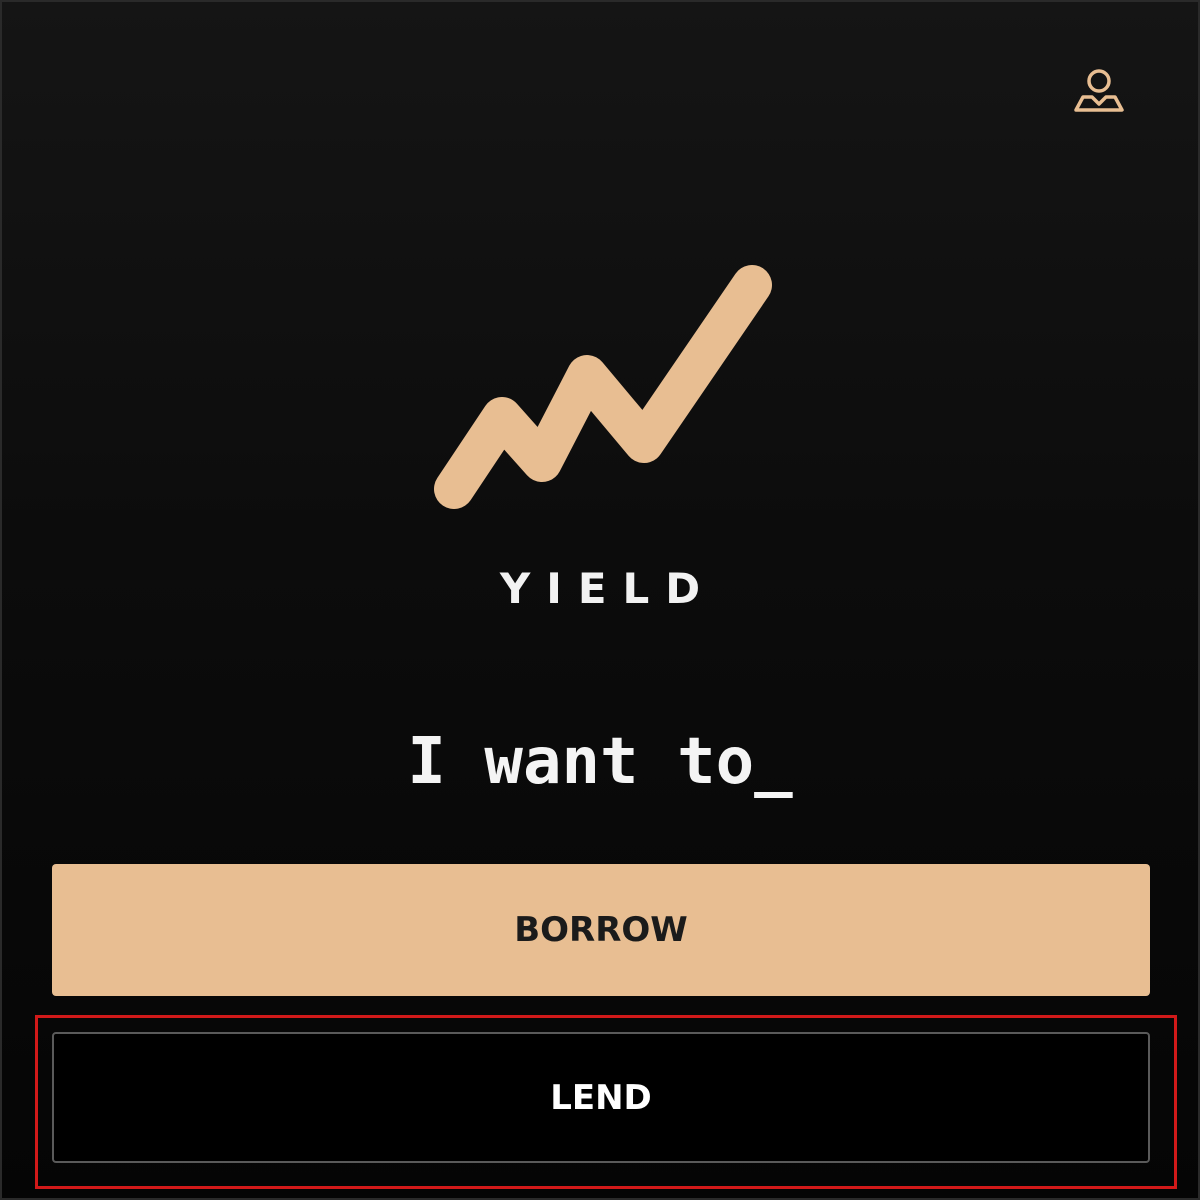 This screenshot has width=1200, height=1200. Describe the element at coordinates (608, 588) in the screenshot. I see `brand-name: YIELD` at that location.